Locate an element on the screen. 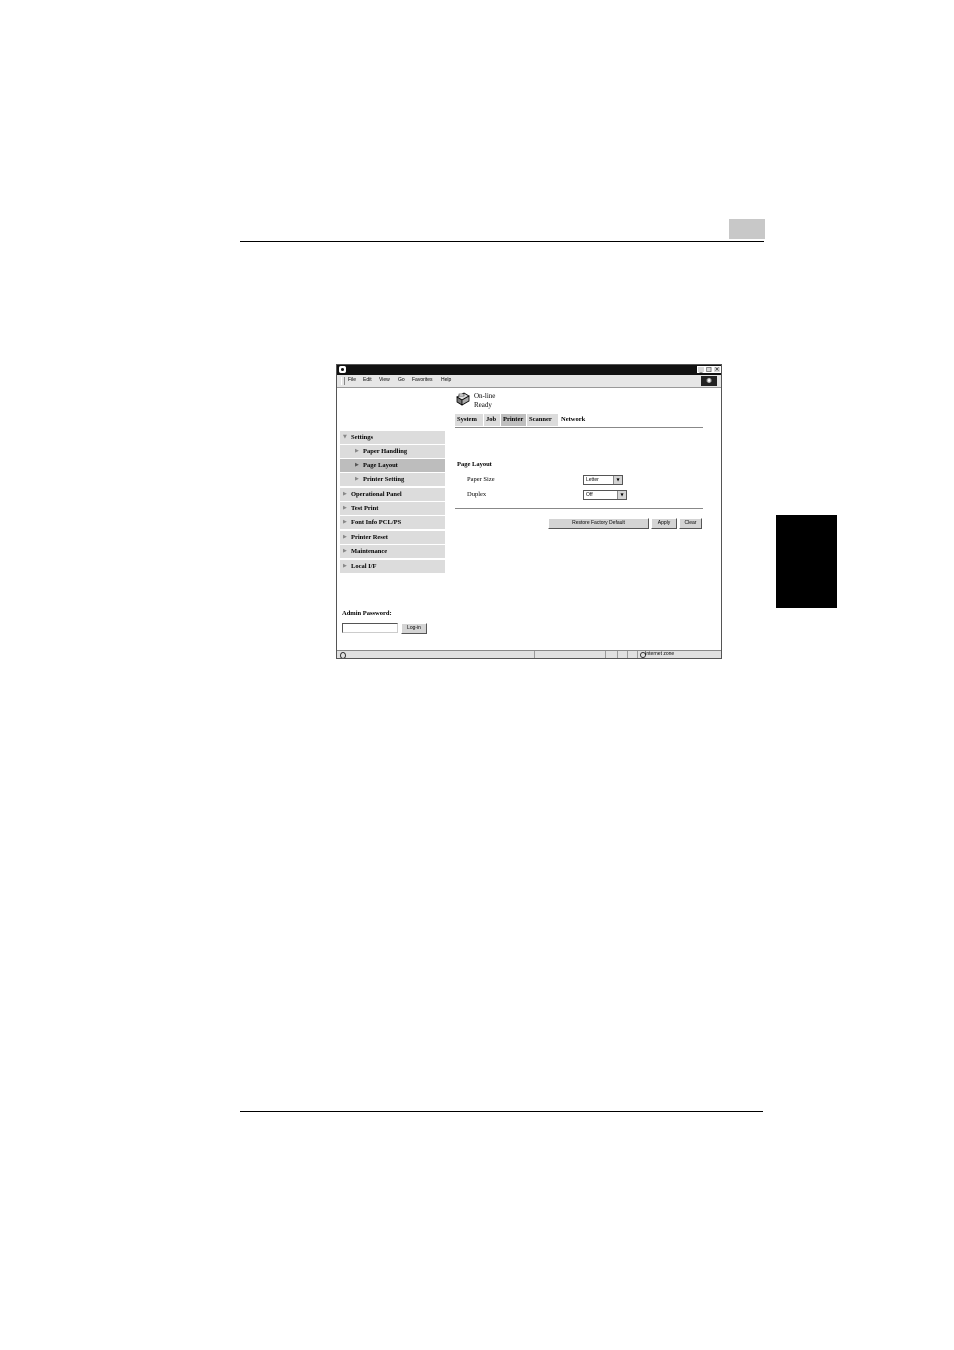 The height and width of the screenshot is (1350, 954). form-separator is located at coordinates (579, 508).